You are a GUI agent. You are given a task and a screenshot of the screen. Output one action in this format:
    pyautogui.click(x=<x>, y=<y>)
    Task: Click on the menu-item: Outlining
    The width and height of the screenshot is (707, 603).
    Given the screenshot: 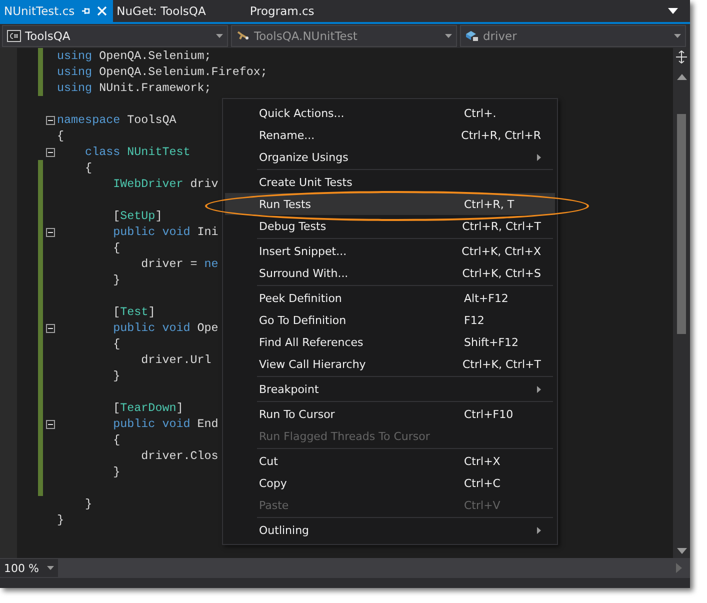 What is the action you would take?
    pyautogui.click(x=390, y=530)
    